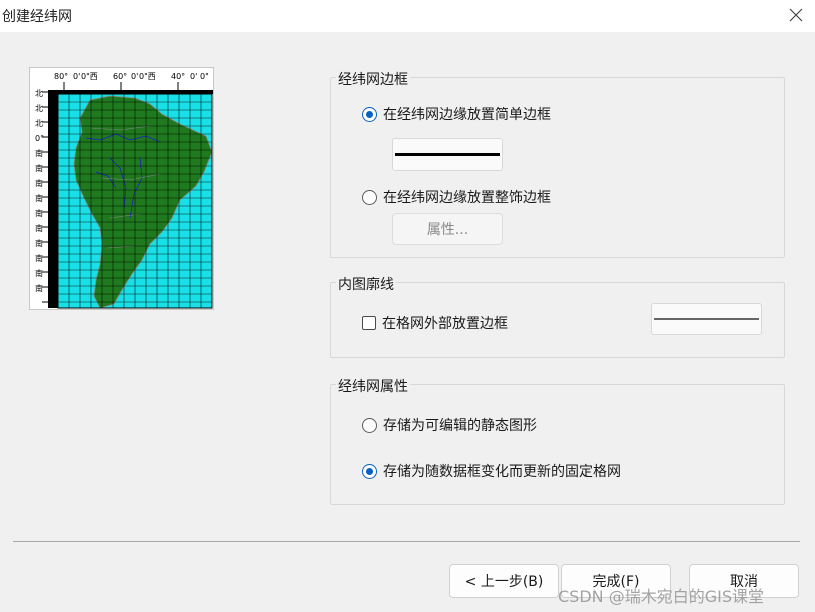 The image size is (815, 612). I want to click on border-group-label: 经纬网边框, so click(373, 79).